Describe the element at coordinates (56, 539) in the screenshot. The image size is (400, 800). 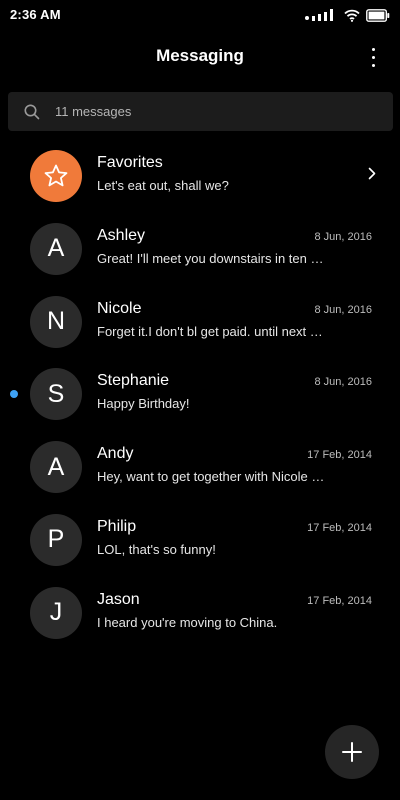
I see `avatar: P` at that location.